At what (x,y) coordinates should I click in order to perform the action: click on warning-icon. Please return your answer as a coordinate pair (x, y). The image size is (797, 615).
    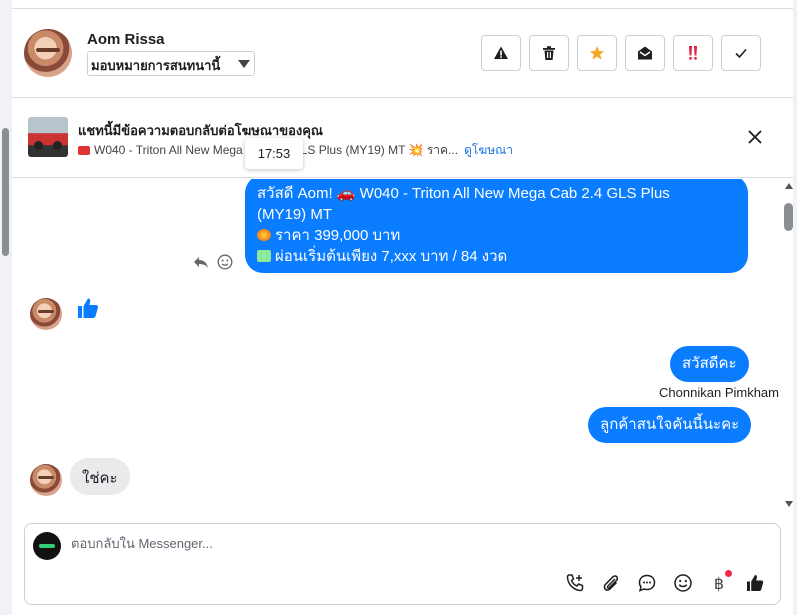
    Looking at the image, I should click on (501, 52).